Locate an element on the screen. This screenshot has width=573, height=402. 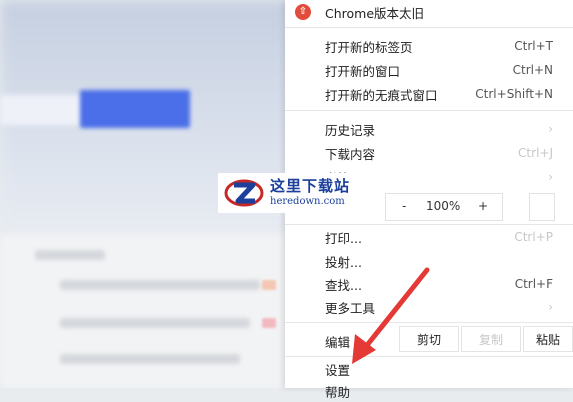
watermark-logo-icon is located at coordinates (244, 193).